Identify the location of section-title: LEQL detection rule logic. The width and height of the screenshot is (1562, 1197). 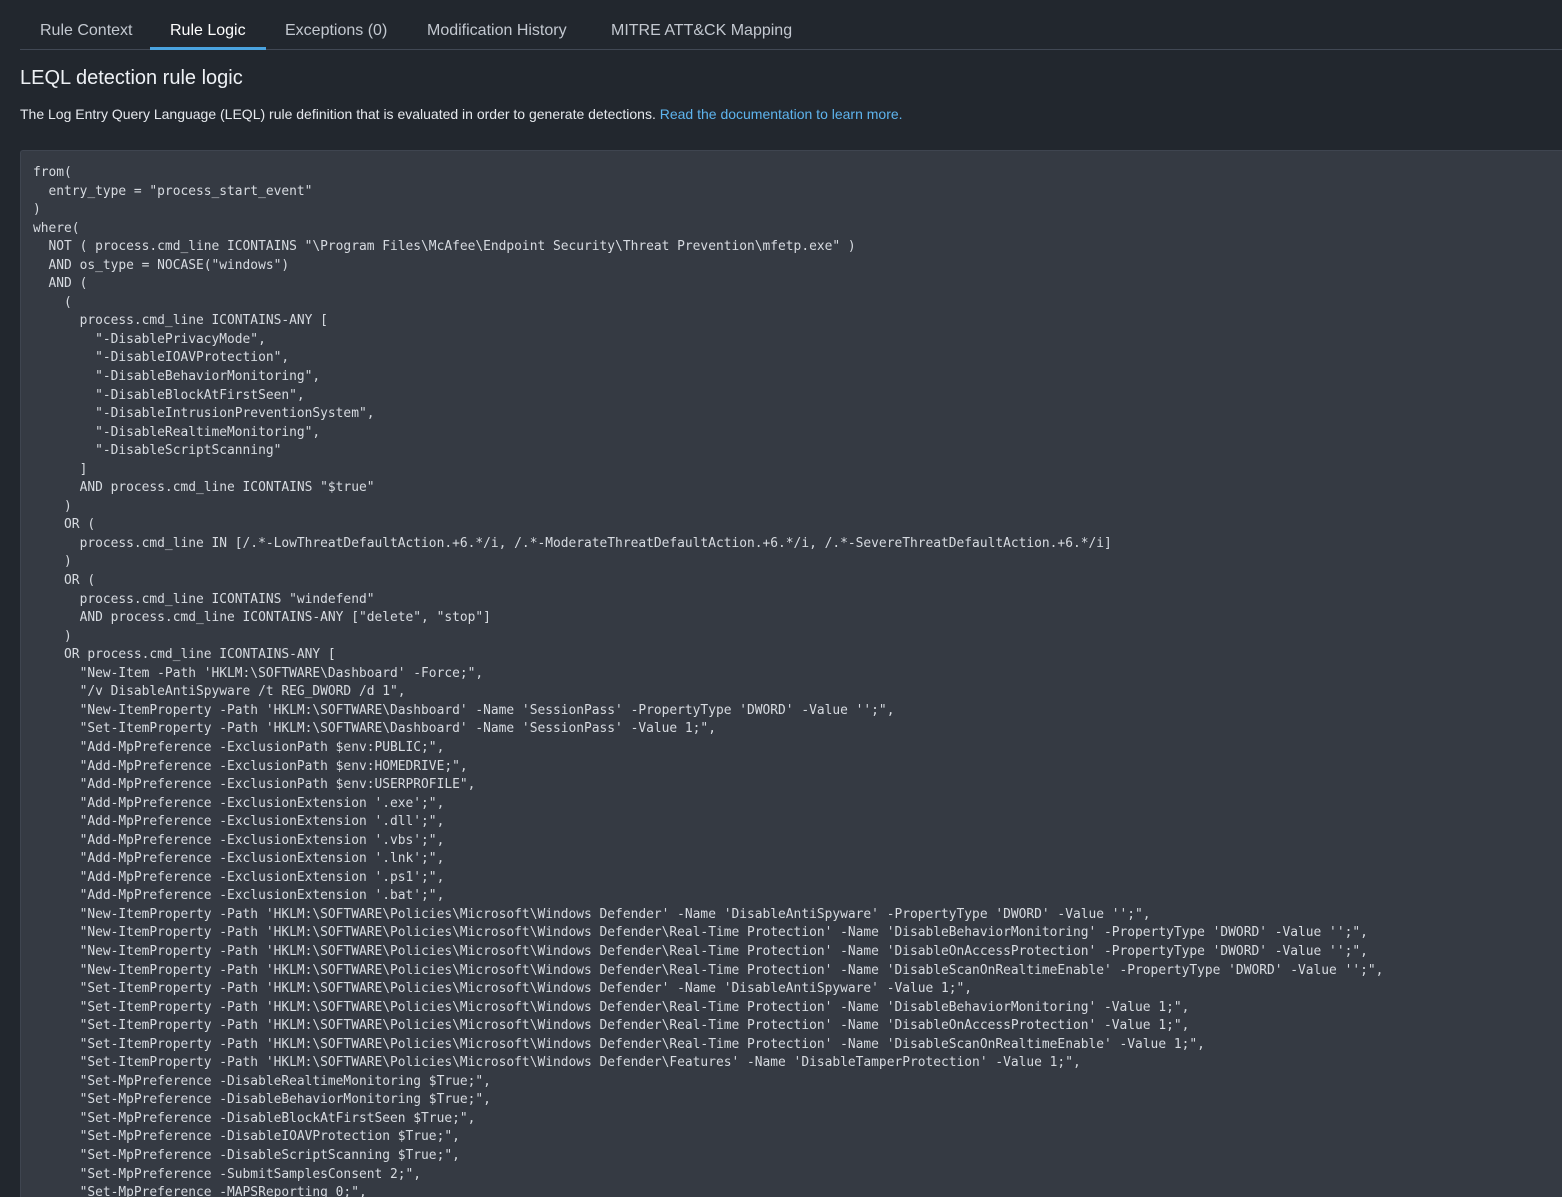
(131, 78).